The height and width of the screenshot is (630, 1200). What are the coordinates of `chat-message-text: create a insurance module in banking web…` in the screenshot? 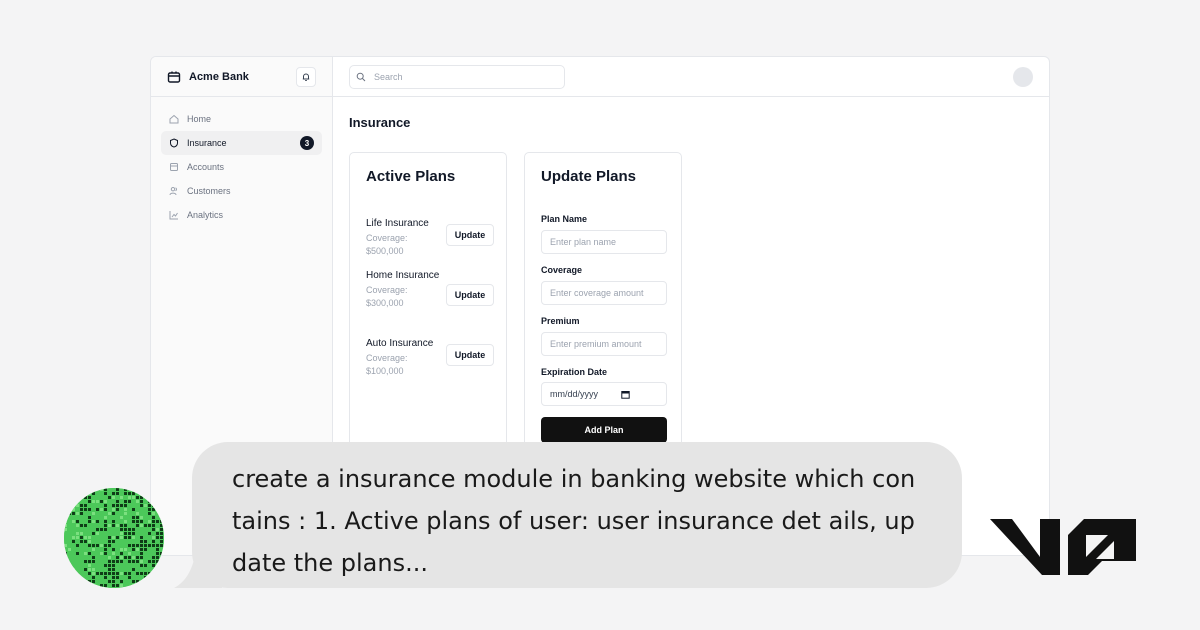 It's located at (574, 521).